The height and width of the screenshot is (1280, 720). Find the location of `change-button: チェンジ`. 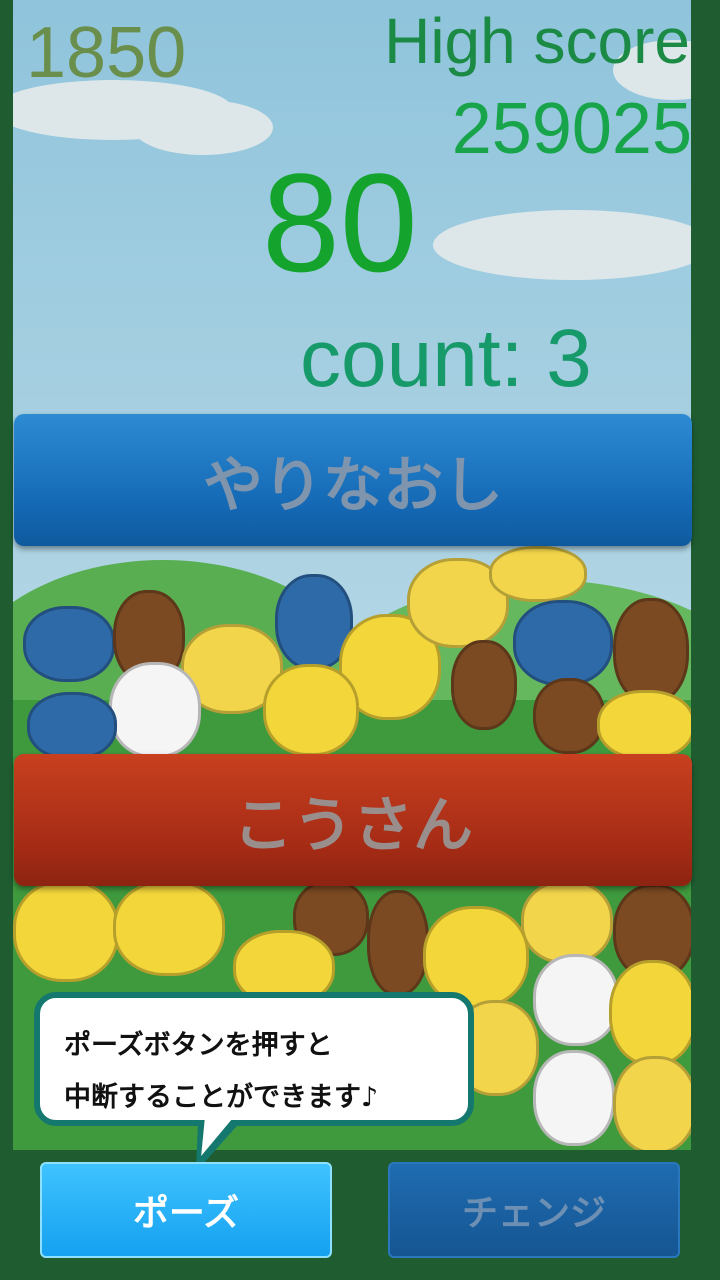

change-button: チェンジ is located at coordinates (534, 1210).